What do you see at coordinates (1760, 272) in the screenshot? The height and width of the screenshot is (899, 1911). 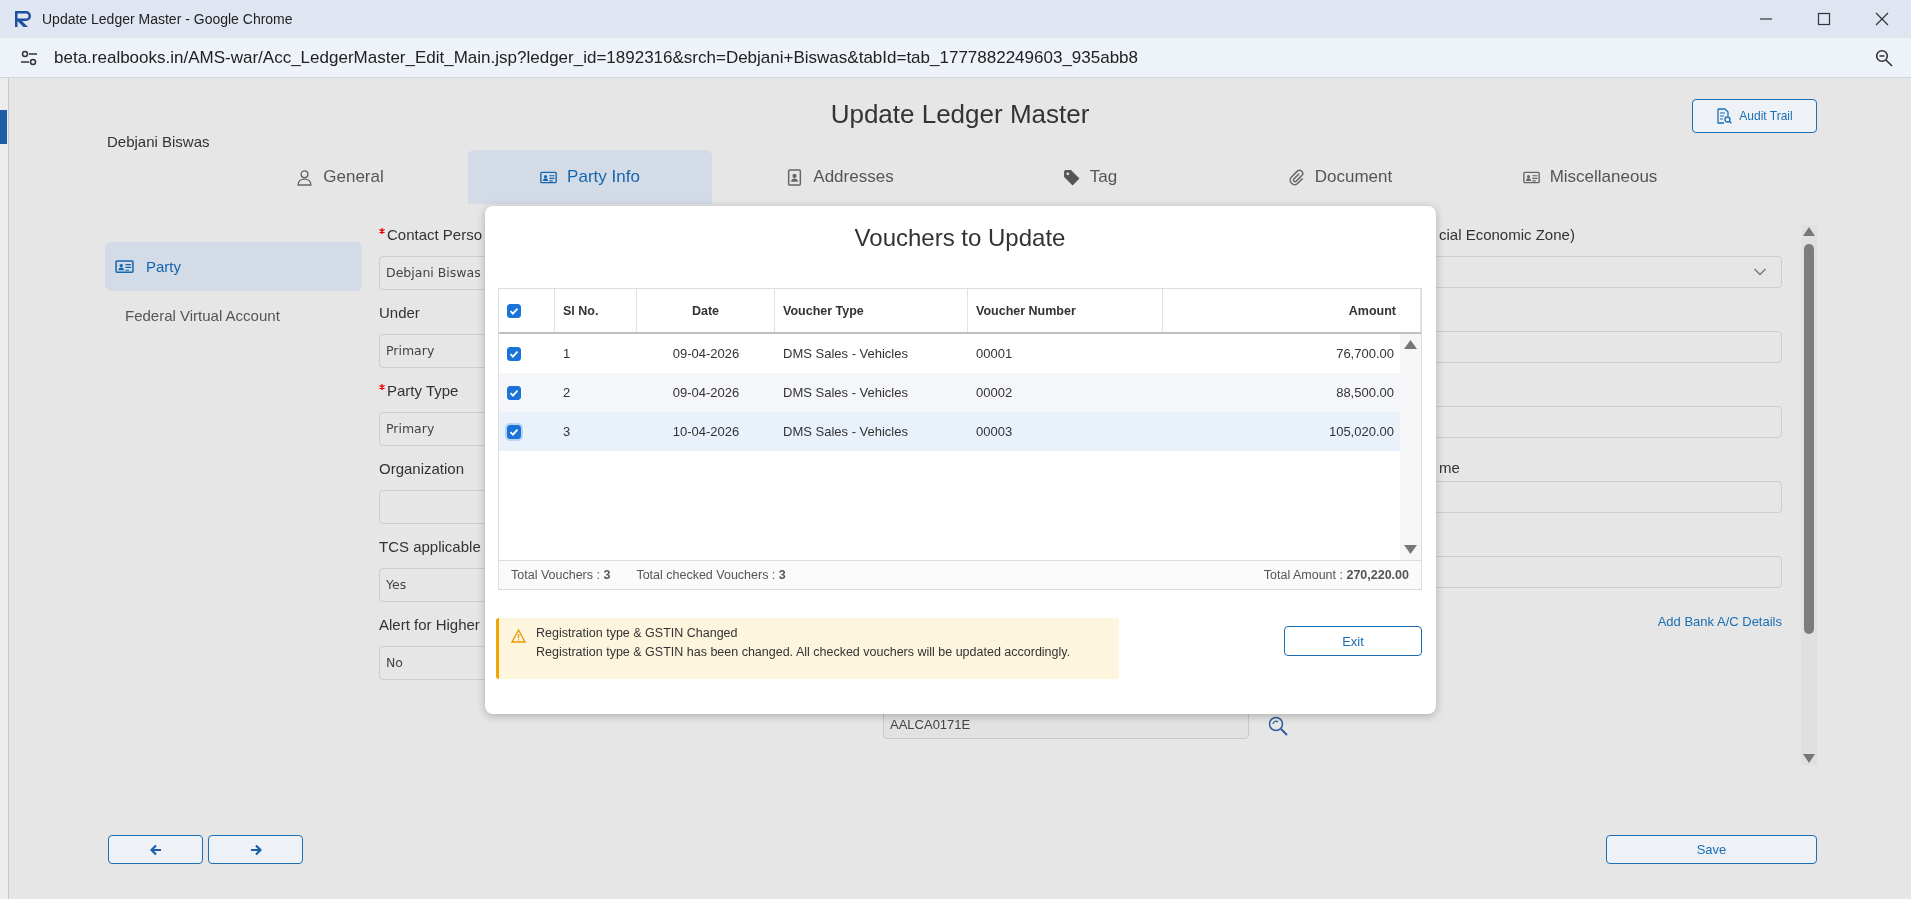 I see `chevron-down-icon` at bounding box center [1760, 272].